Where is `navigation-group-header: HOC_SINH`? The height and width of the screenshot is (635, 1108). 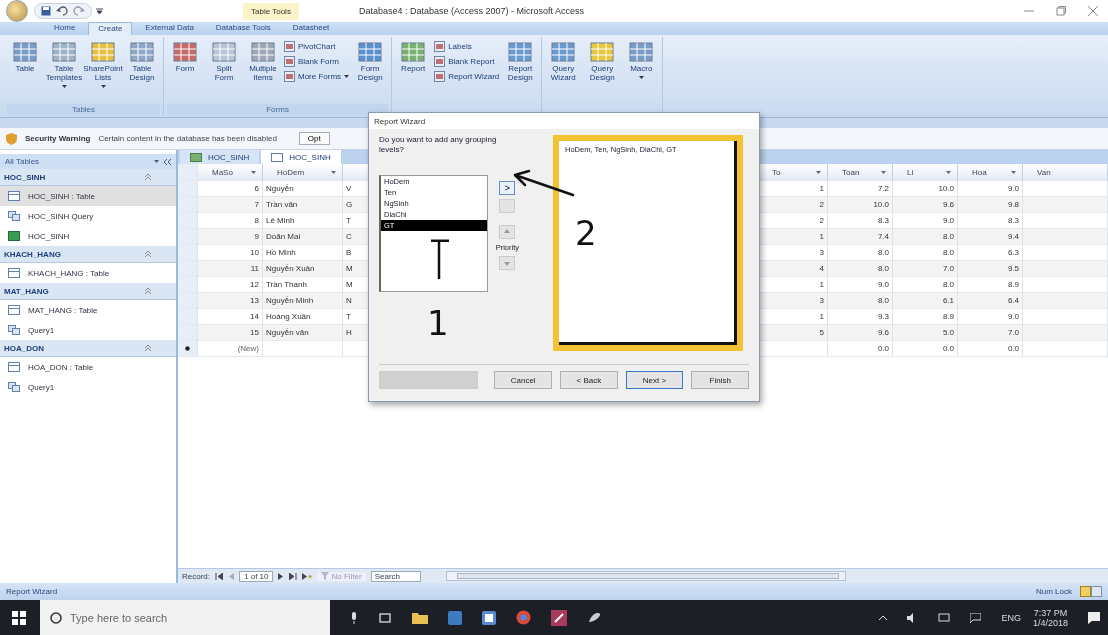 navigation-group-header: HOC_SINH is located at coordinates (88, 177).